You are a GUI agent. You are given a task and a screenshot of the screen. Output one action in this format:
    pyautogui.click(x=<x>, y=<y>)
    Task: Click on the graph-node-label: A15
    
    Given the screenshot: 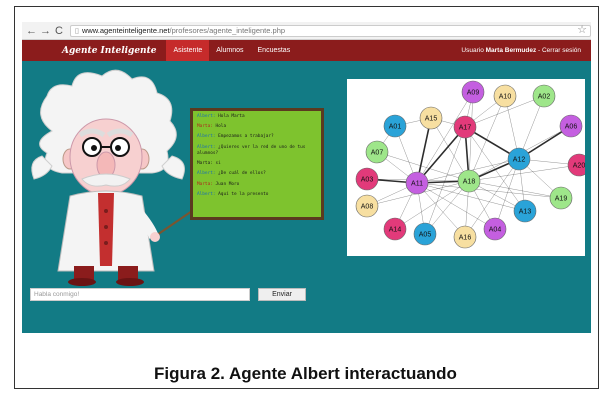 What is the action you would take?
    pyautogui.click(x=431, y=119)
    